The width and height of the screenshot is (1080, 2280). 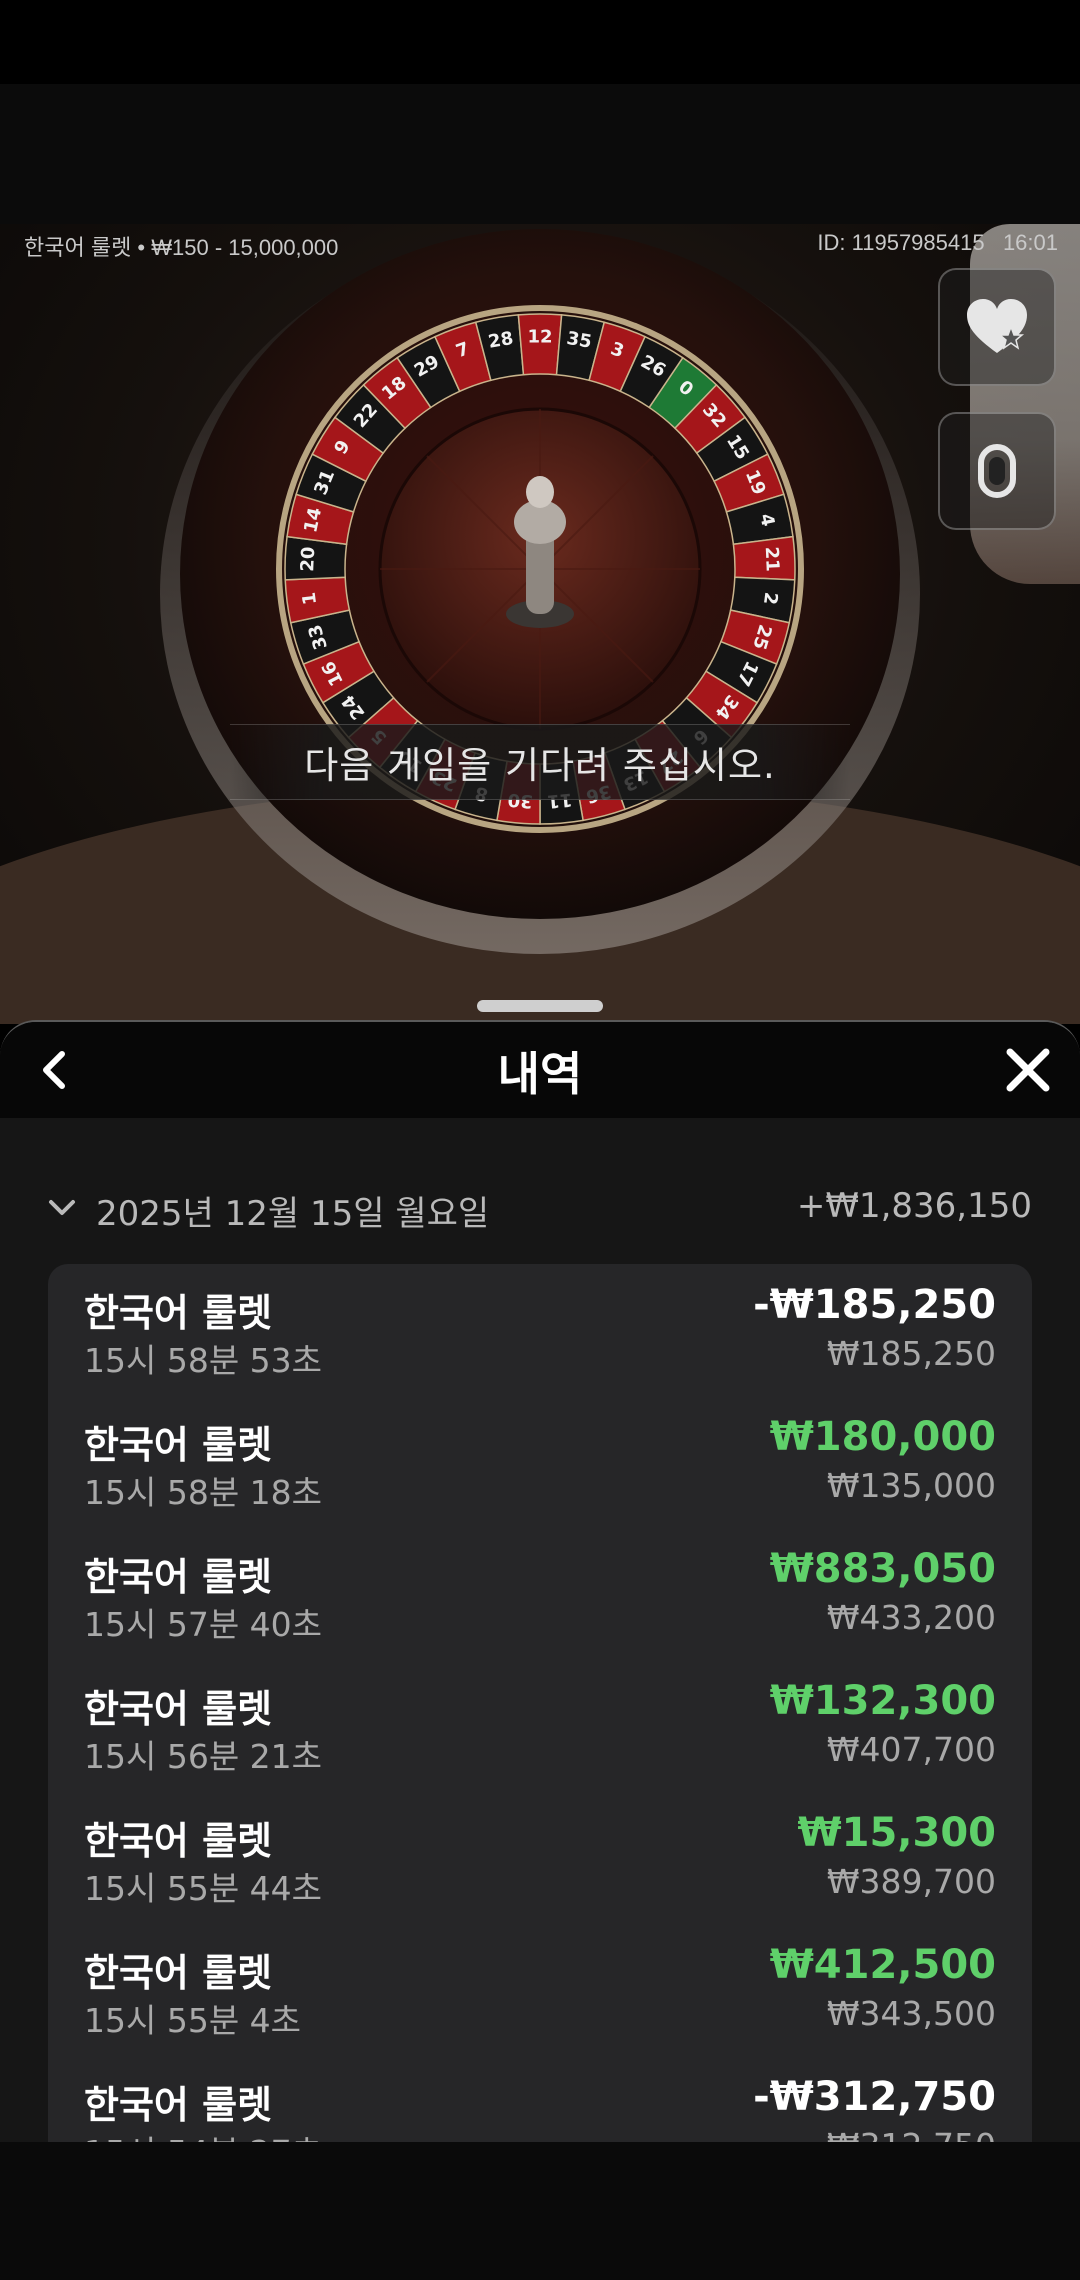 I want to click on bet-amount: ₩433,200, so click(x=911, y=1617).